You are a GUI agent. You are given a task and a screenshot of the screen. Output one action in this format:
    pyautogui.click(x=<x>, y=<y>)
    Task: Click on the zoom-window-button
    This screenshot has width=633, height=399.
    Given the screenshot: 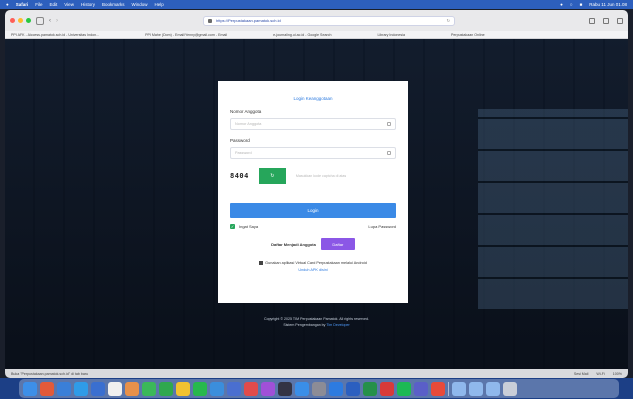 What is the action you would take?
    pyautogui.click(x=28, y=20)
    